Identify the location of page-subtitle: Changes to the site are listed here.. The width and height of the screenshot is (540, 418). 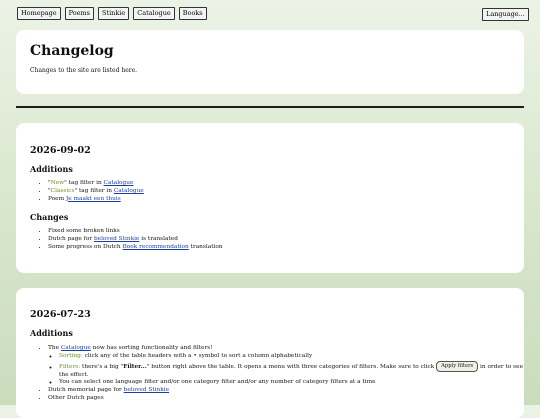
(84, 70).